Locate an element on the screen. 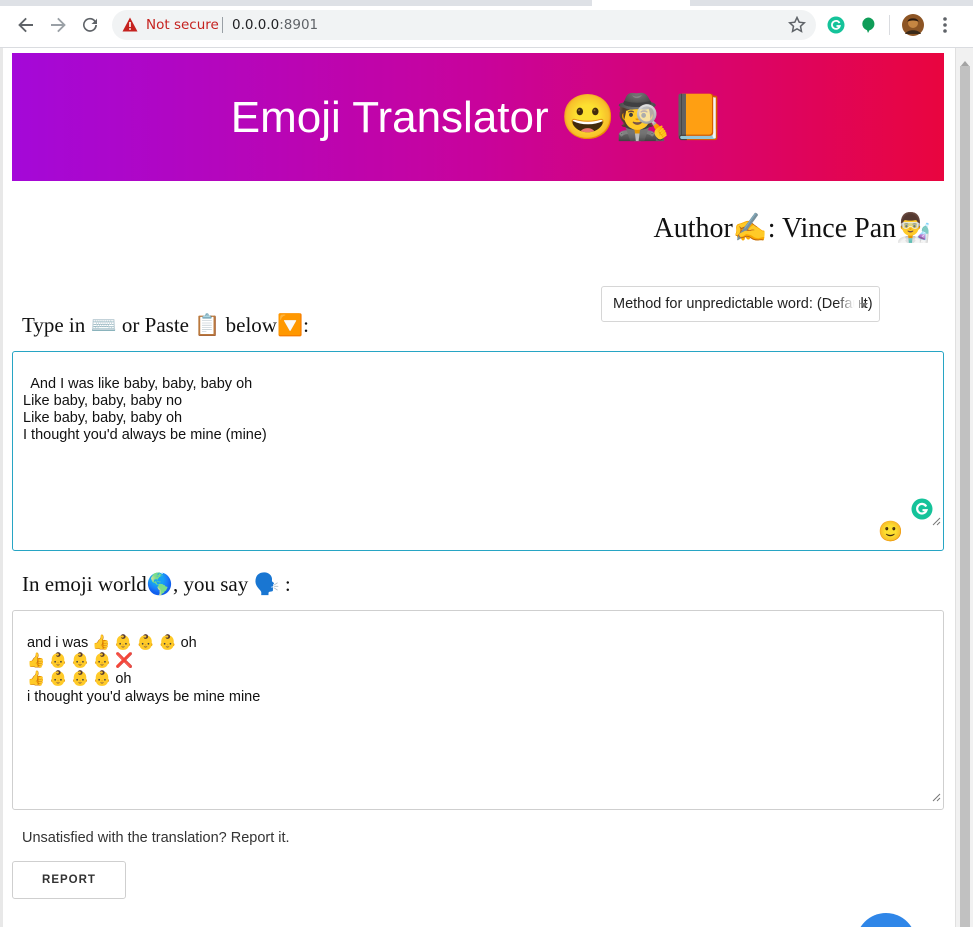 The width and height of the screenshot is (973, 927). output-line-3: 👍 👶 👶 👶 oh is located at coordinates (79, 679).